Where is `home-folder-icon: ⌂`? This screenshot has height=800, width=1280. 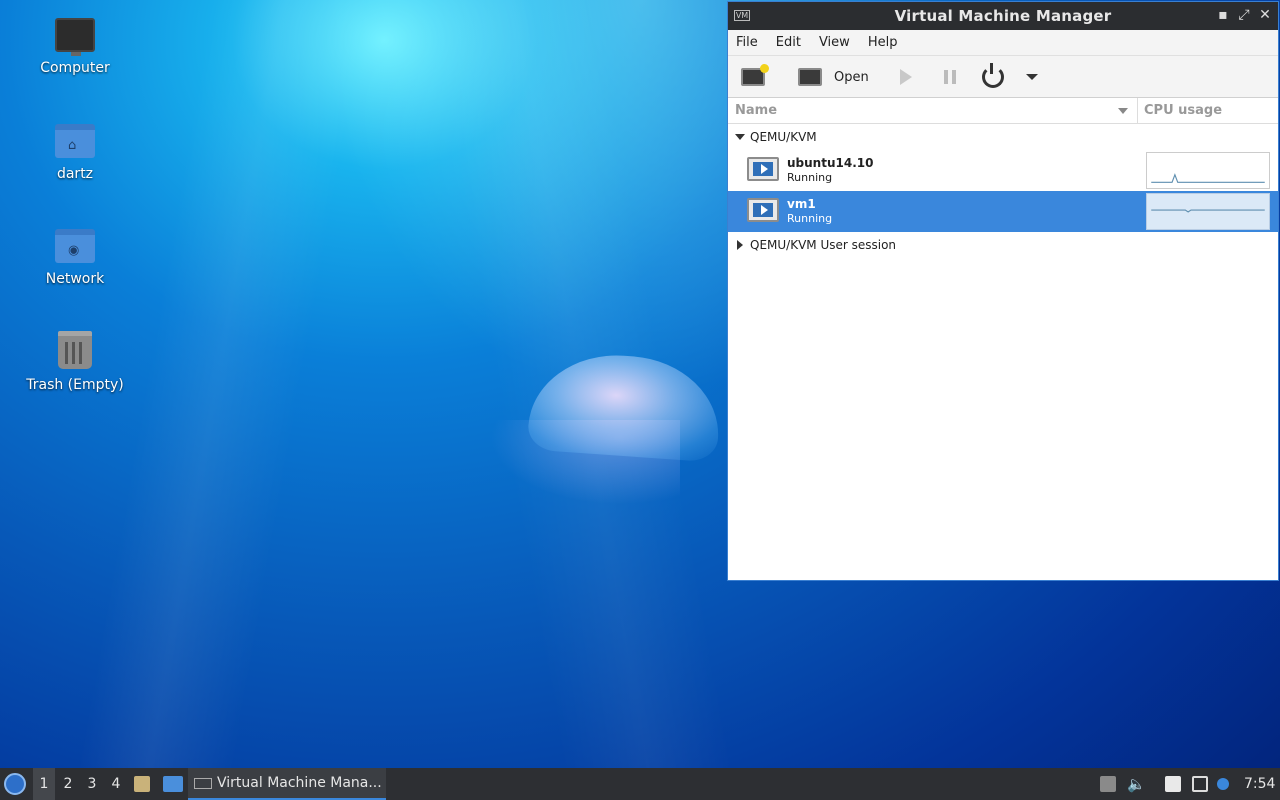
home-folder-icon: ⌂ is located at coordinates (75, 141).